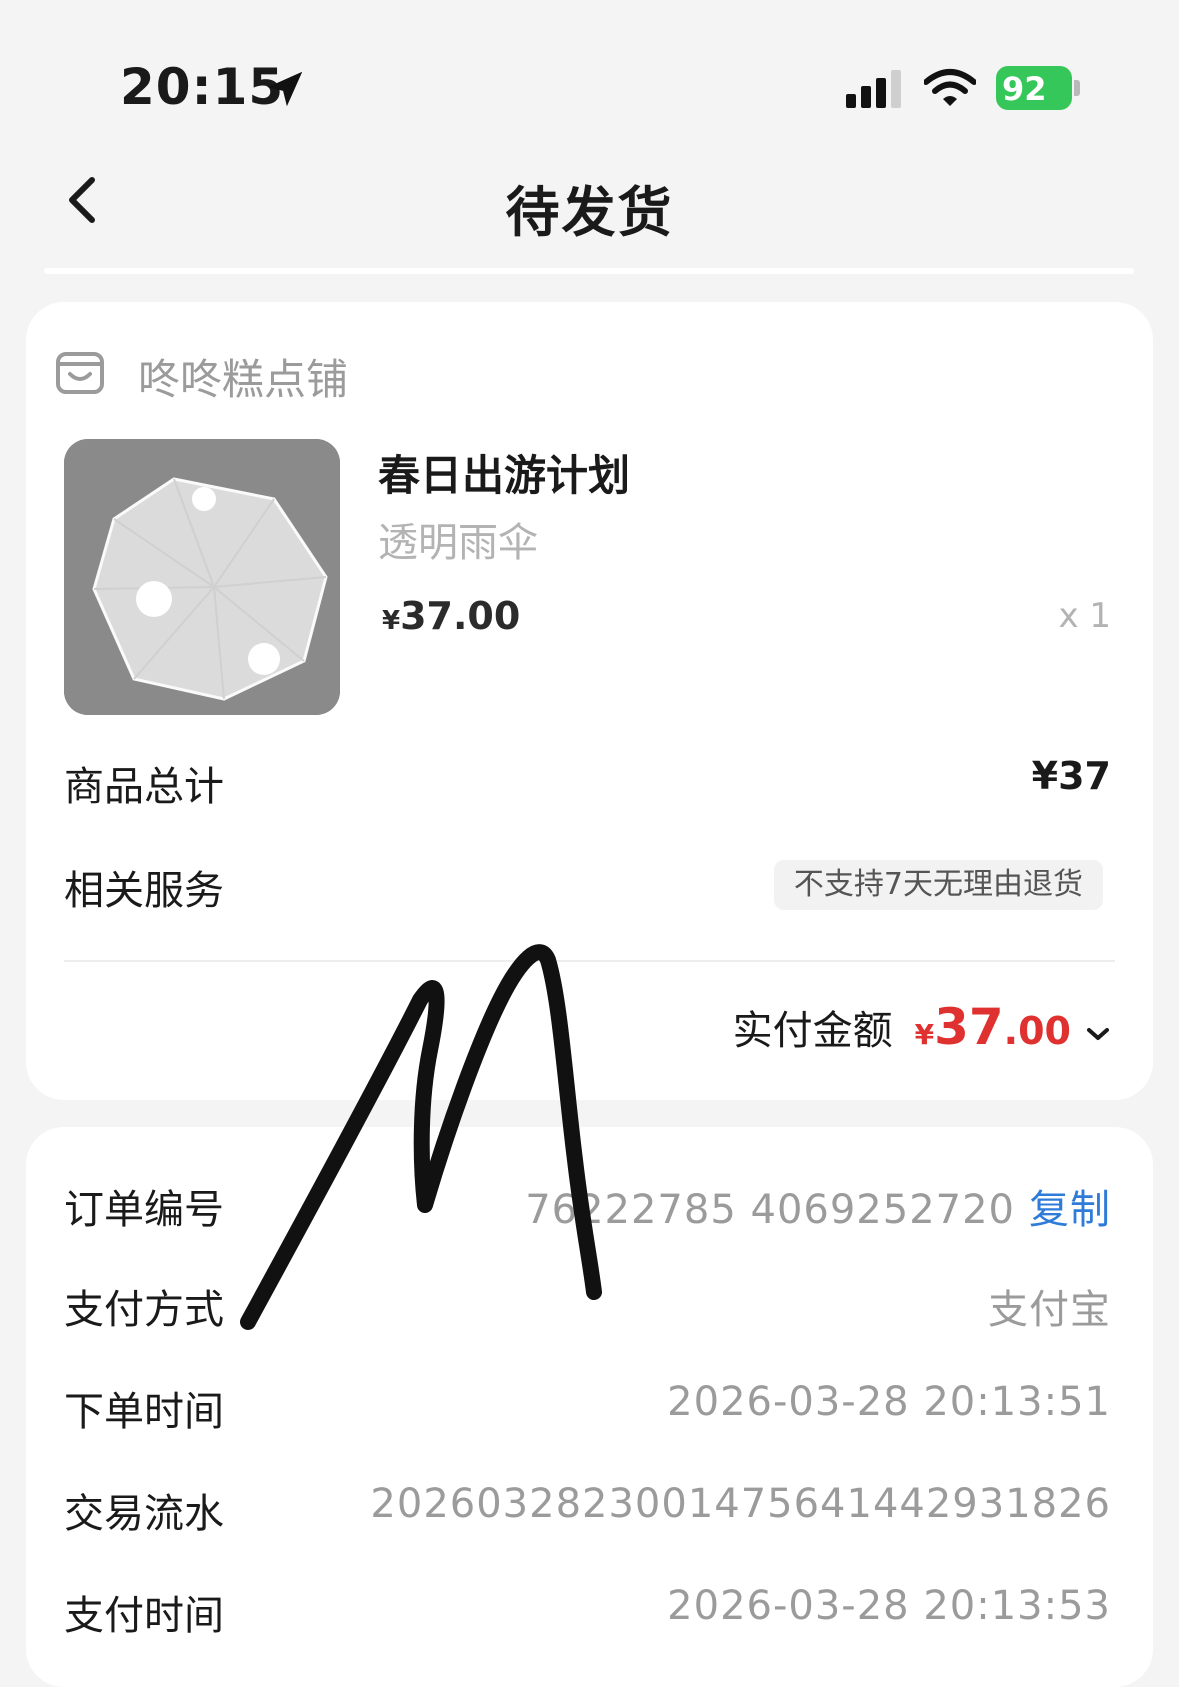  Describe the element at coordinates (202, 87) in the screenshot. I see `status-time: 20:15` at that location.